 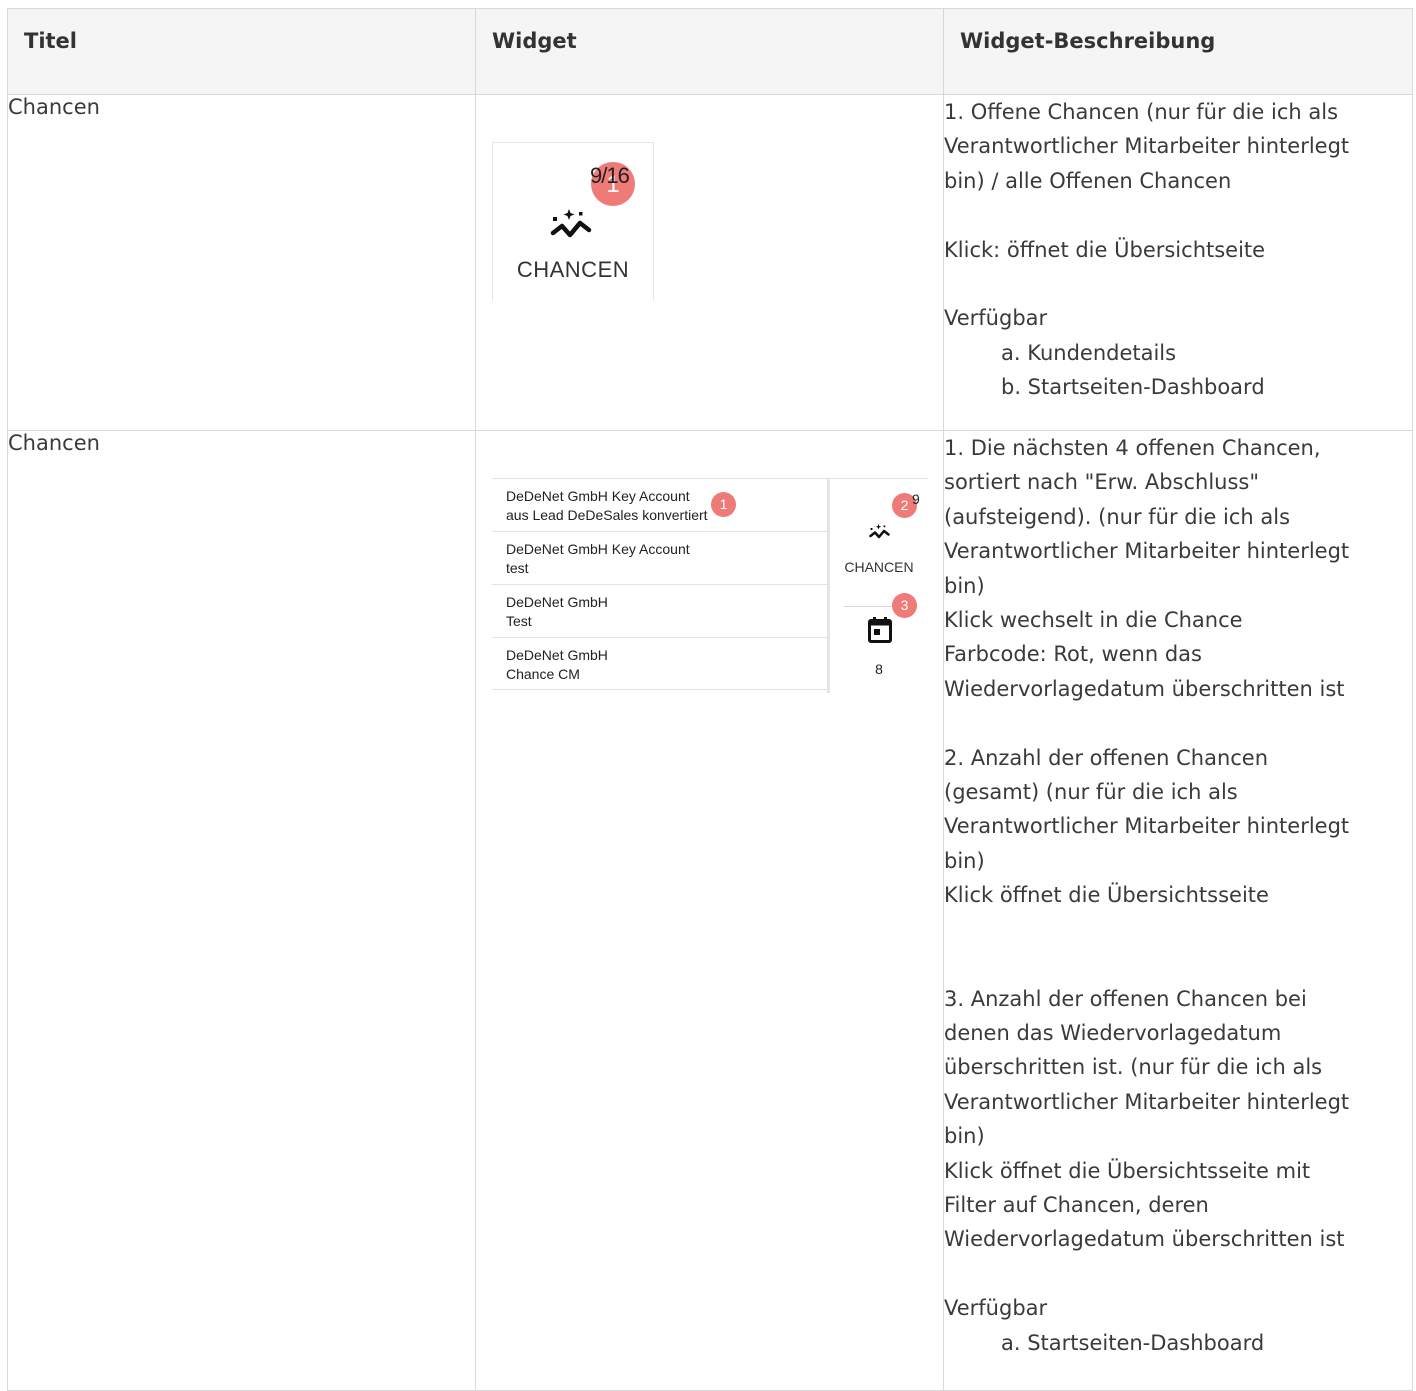 What do you see at coordinates (1089, 352) in the screenshot?
I see `desc-sub-item: a. Kundendetails` at bounding box center [1089, 352].